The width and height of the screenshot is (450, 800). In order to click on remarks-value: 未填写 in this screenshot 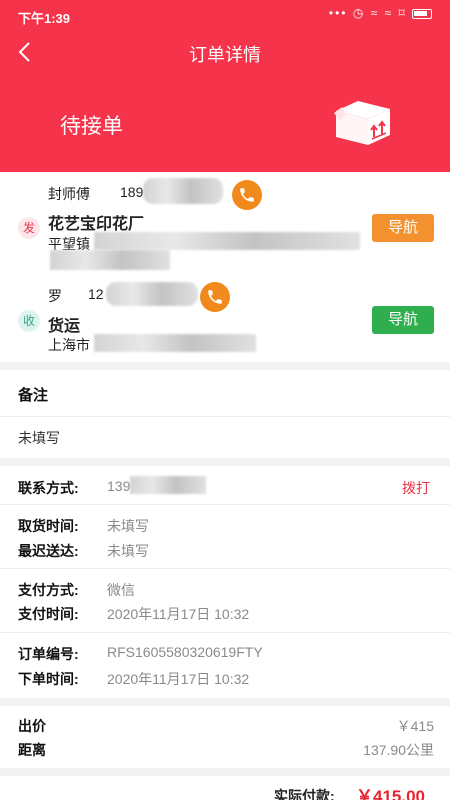, I will do `click(39, 438)`.